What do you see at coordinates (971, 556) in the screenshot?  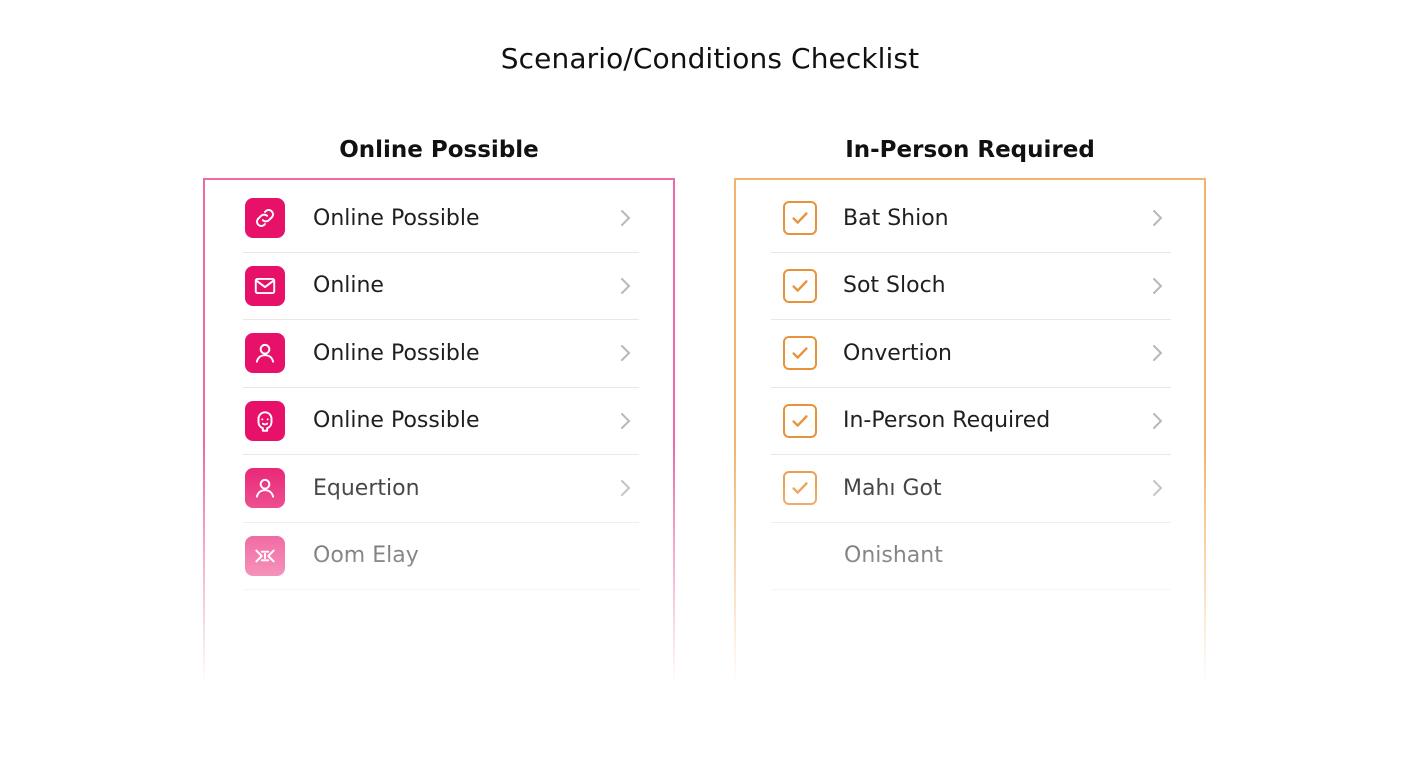 I see `list-item-in-person-5: Onishant` at bounding box center [971, 556].